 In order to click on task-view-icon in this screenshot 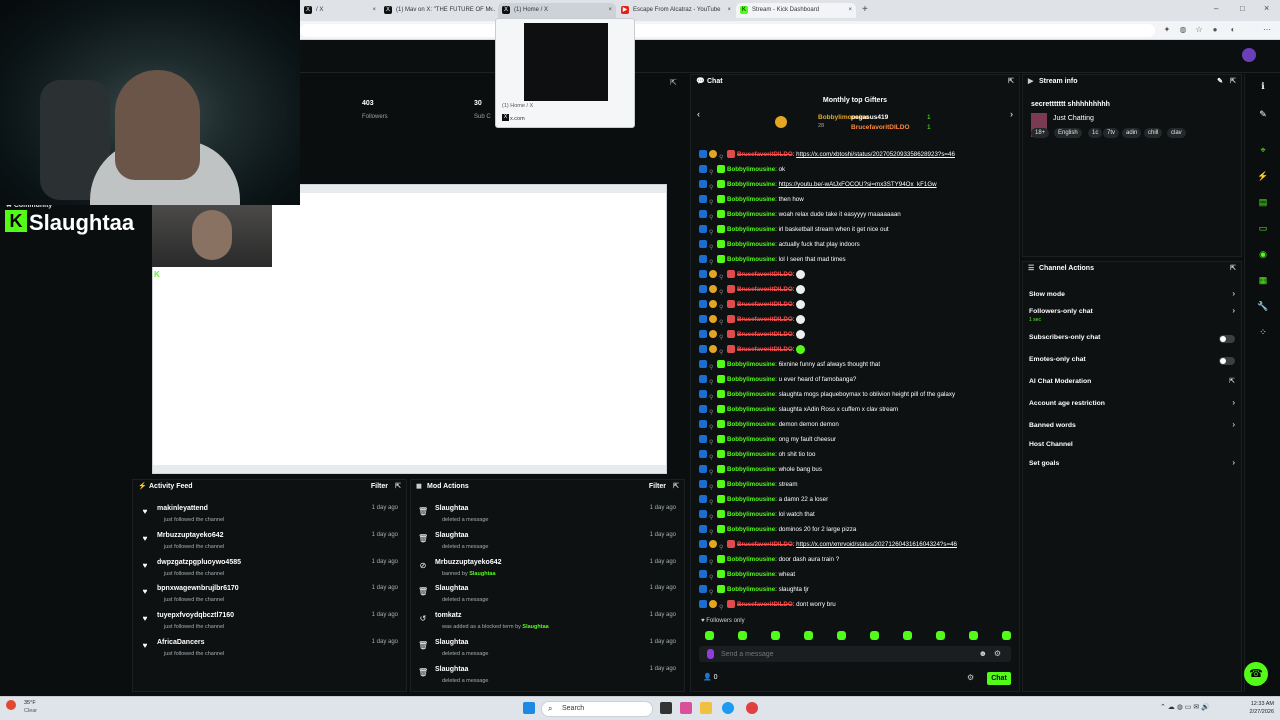, I will do `click(666, 708)`.